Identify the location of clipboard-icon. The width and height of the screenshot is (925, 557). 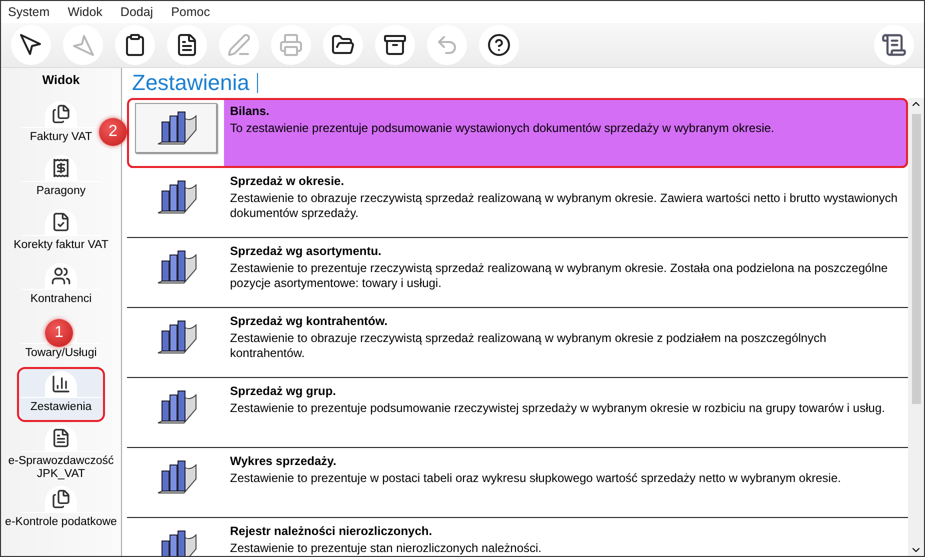
(135, 45).